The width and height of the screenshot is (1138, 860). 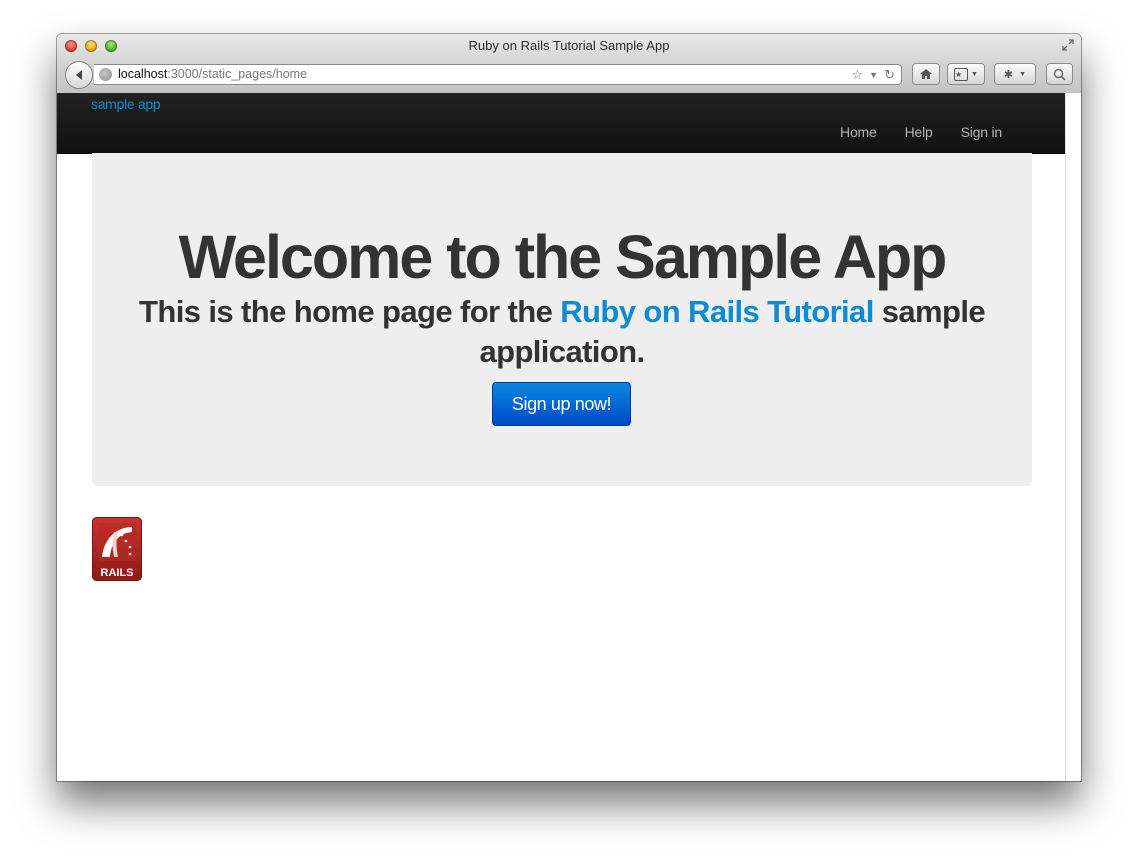 I want to click on back-arrow-icon, so click(x=79, y=75).